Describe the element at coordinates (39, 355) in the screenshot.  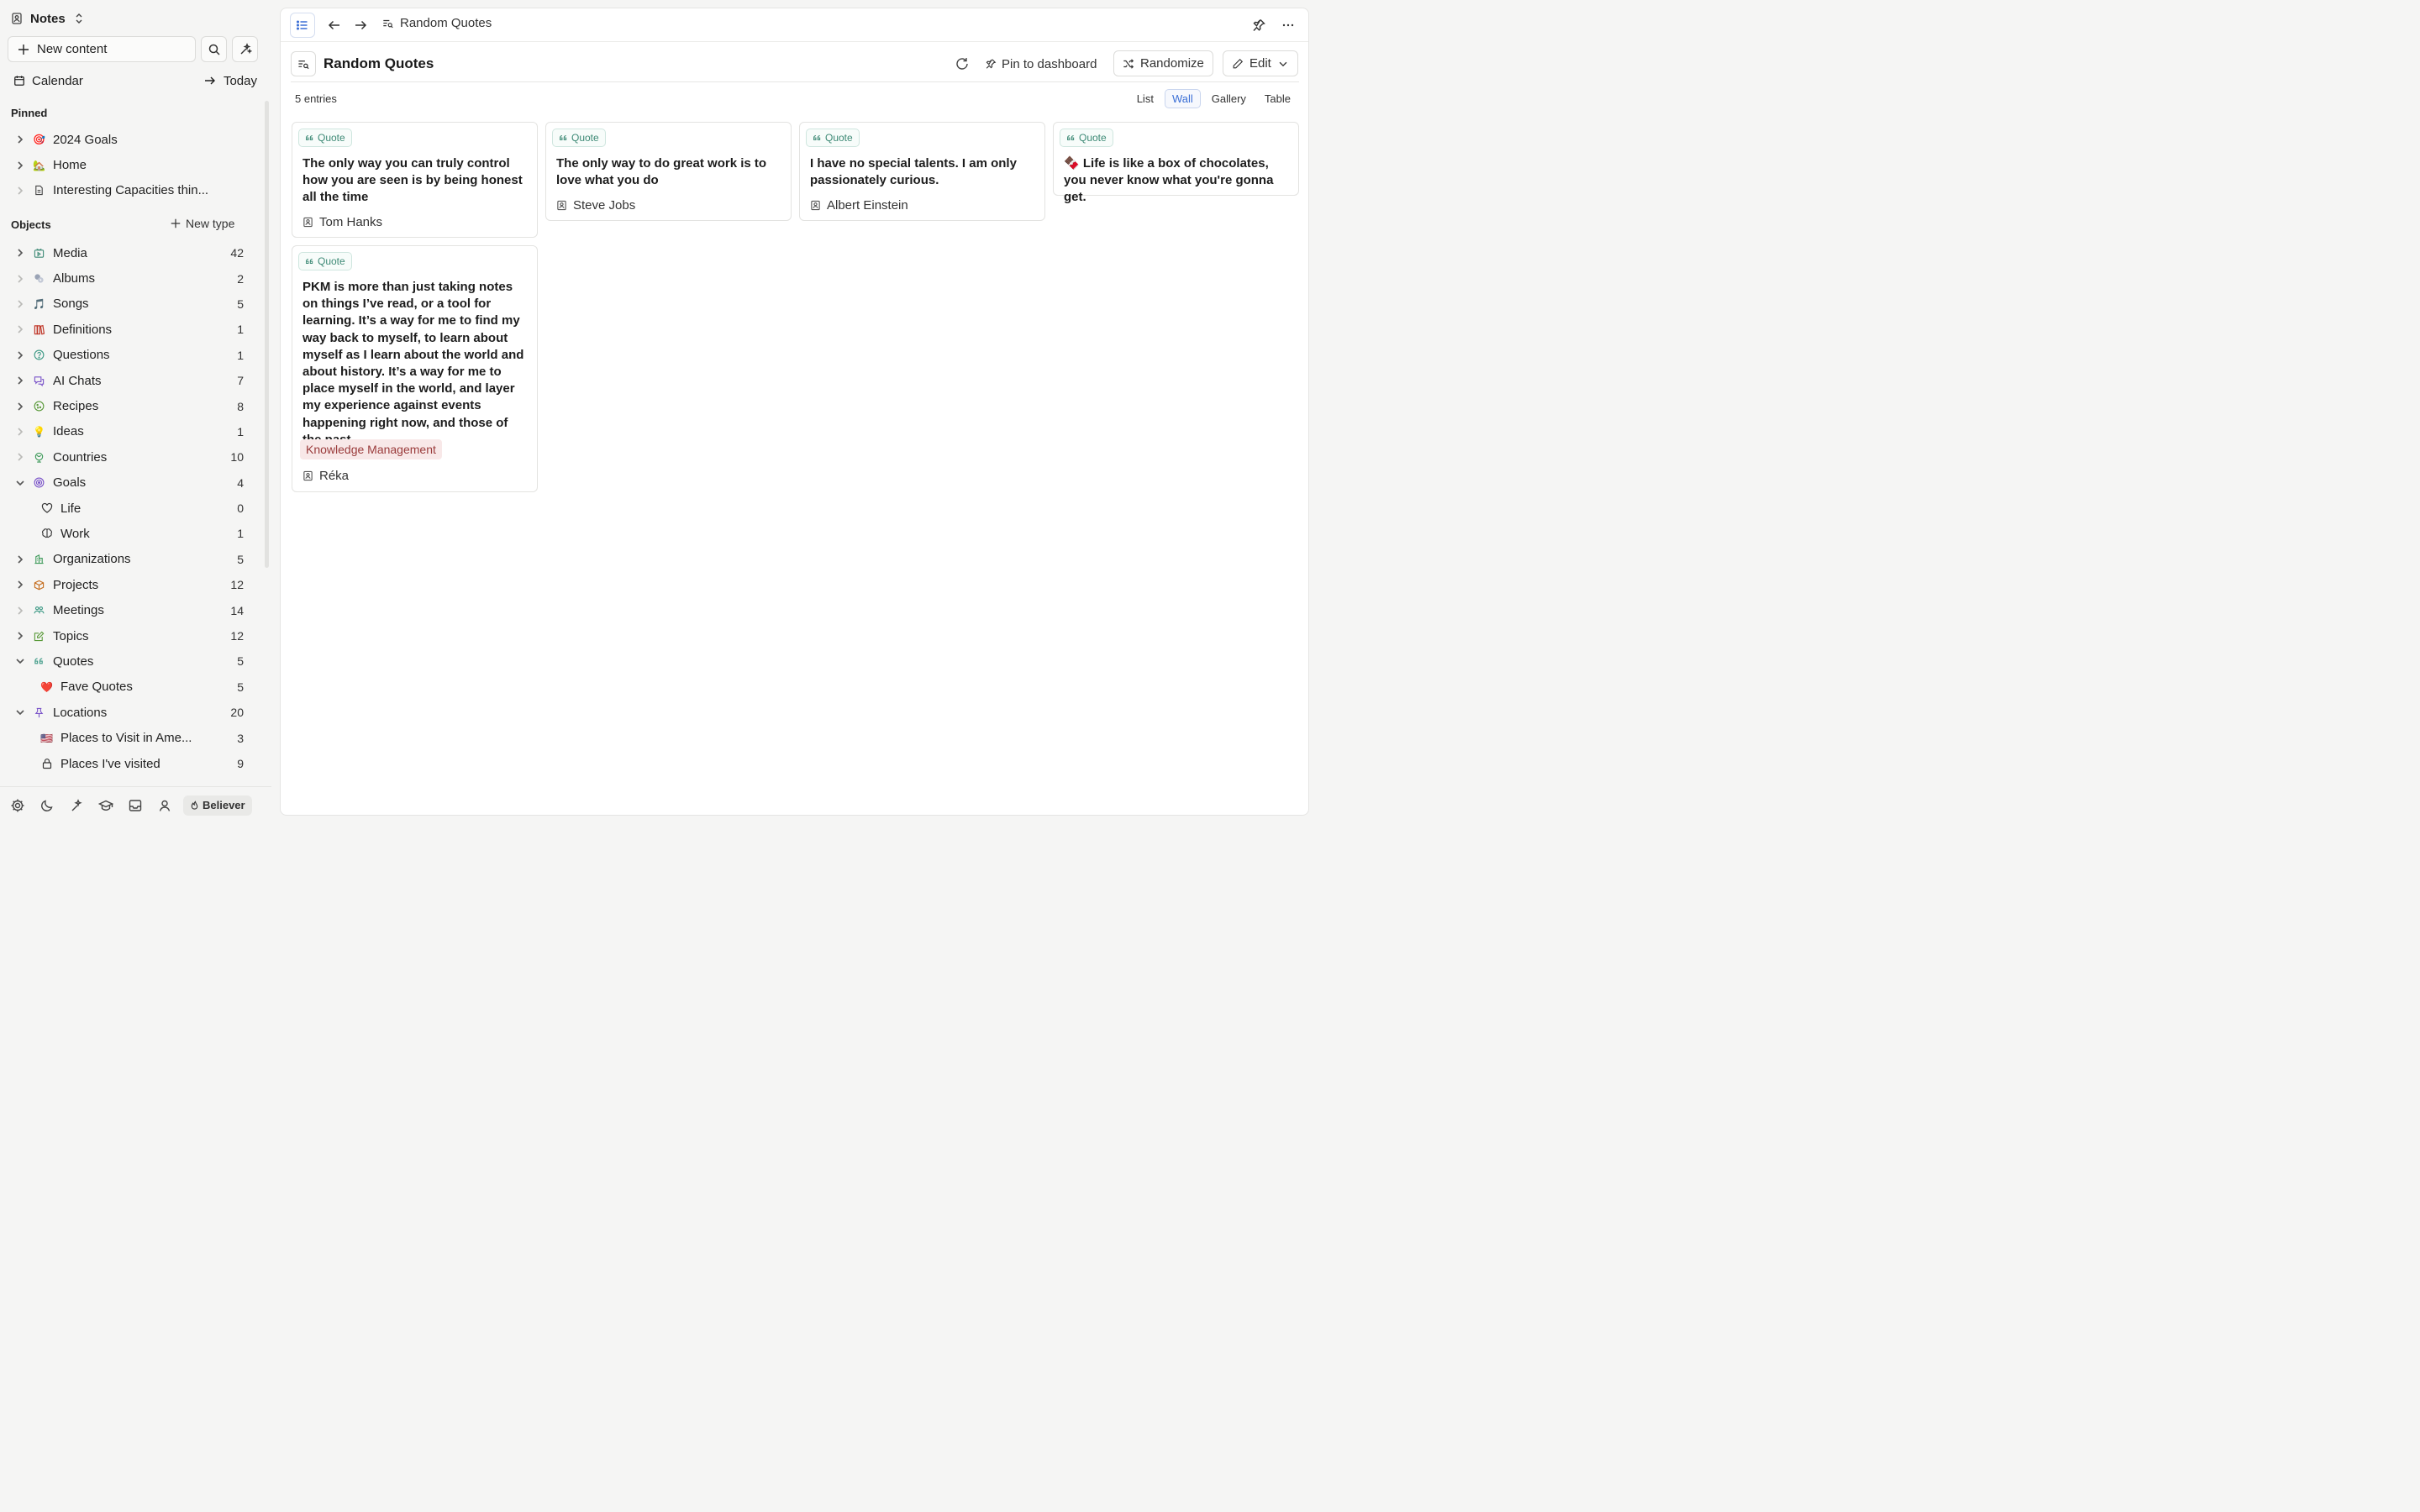
I see `question-icon` at that location.